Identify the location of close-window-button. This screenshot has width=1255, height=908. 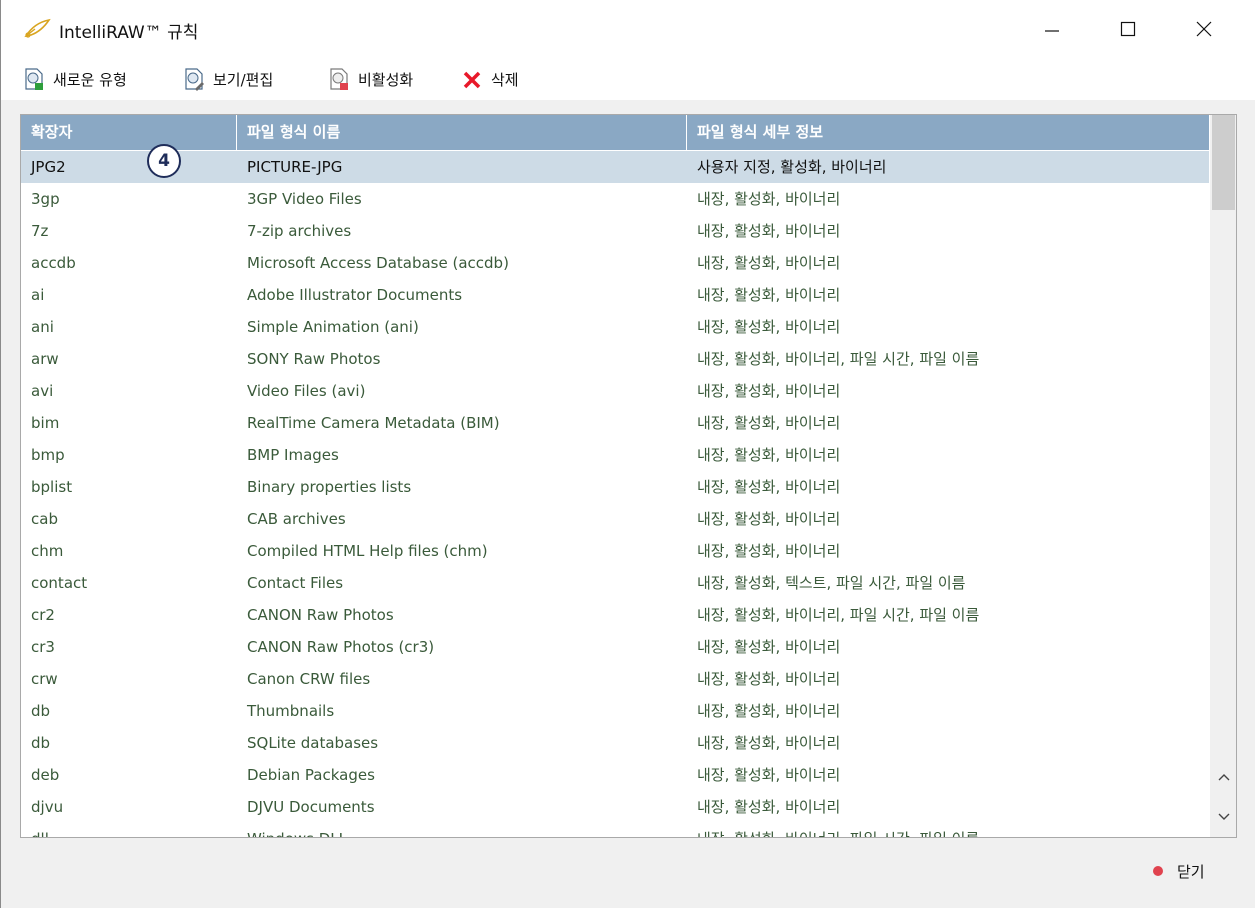
(1204, 29).